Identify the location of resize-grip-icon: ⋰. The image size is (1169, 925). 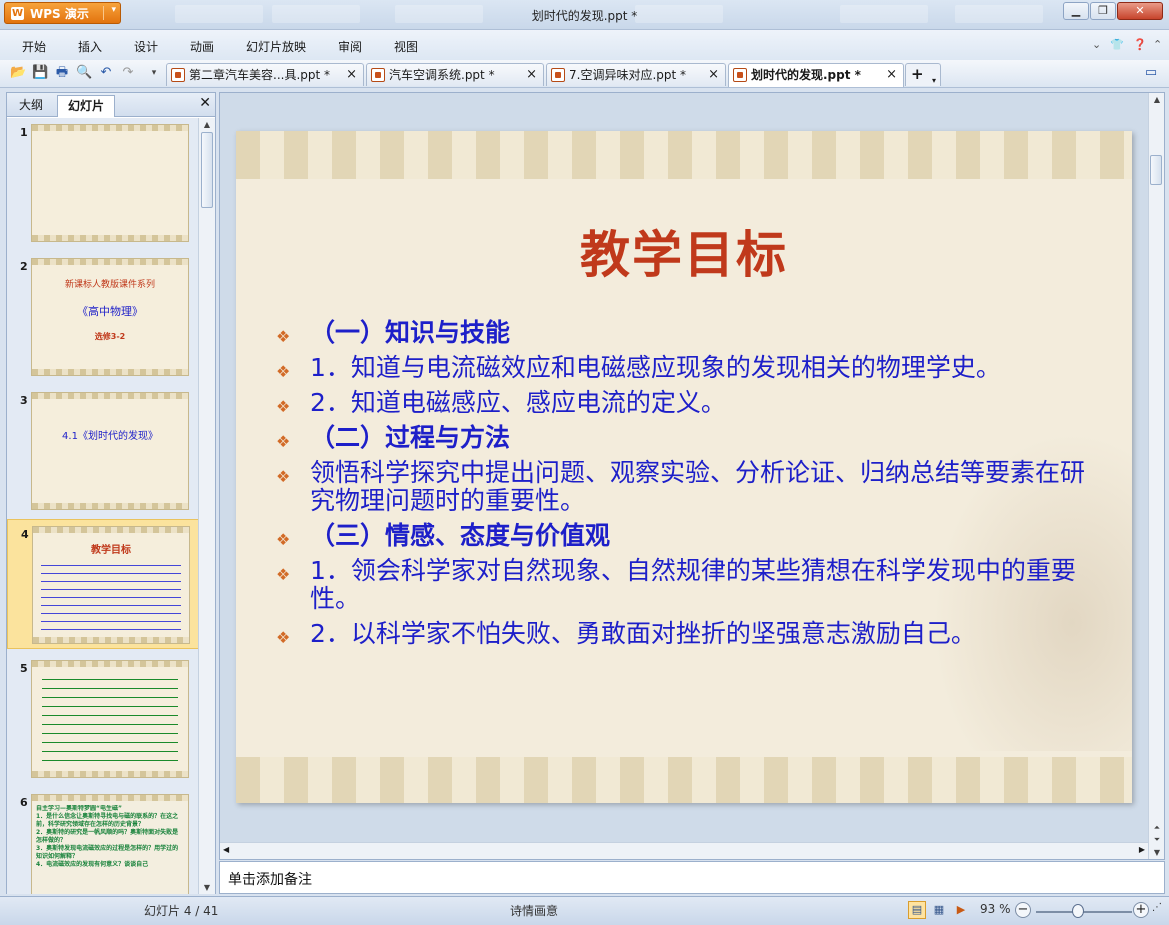
(1157, 907).